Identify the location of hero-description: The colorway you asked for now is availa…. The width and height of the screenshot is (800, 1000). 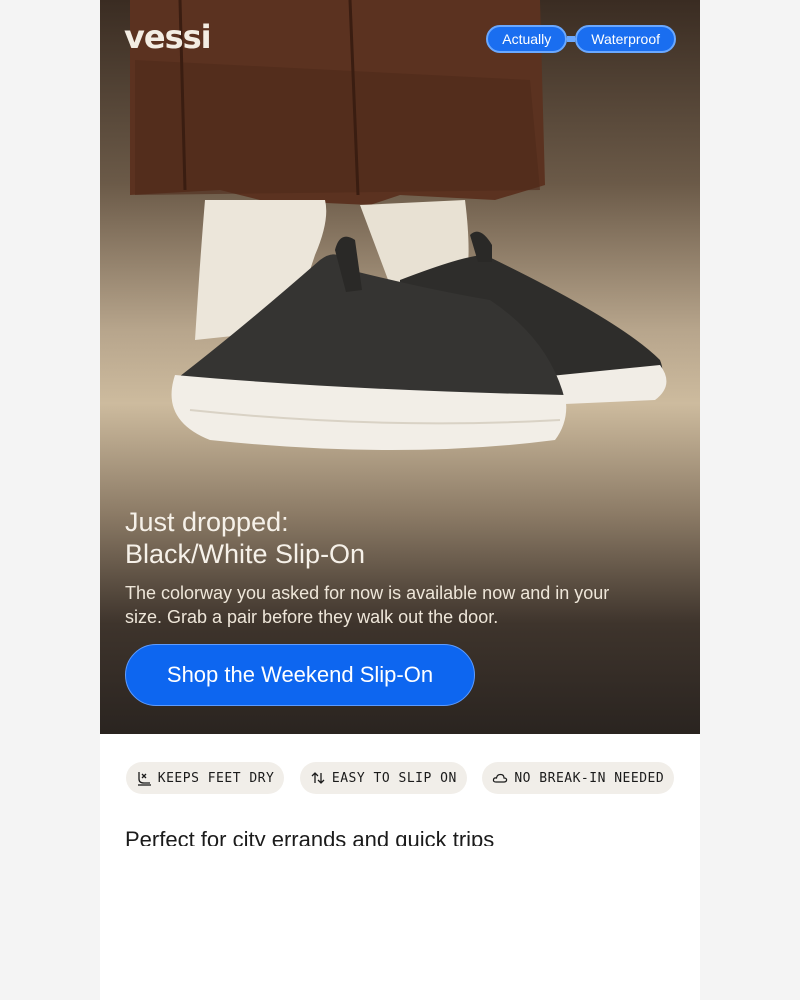
(367, 605).